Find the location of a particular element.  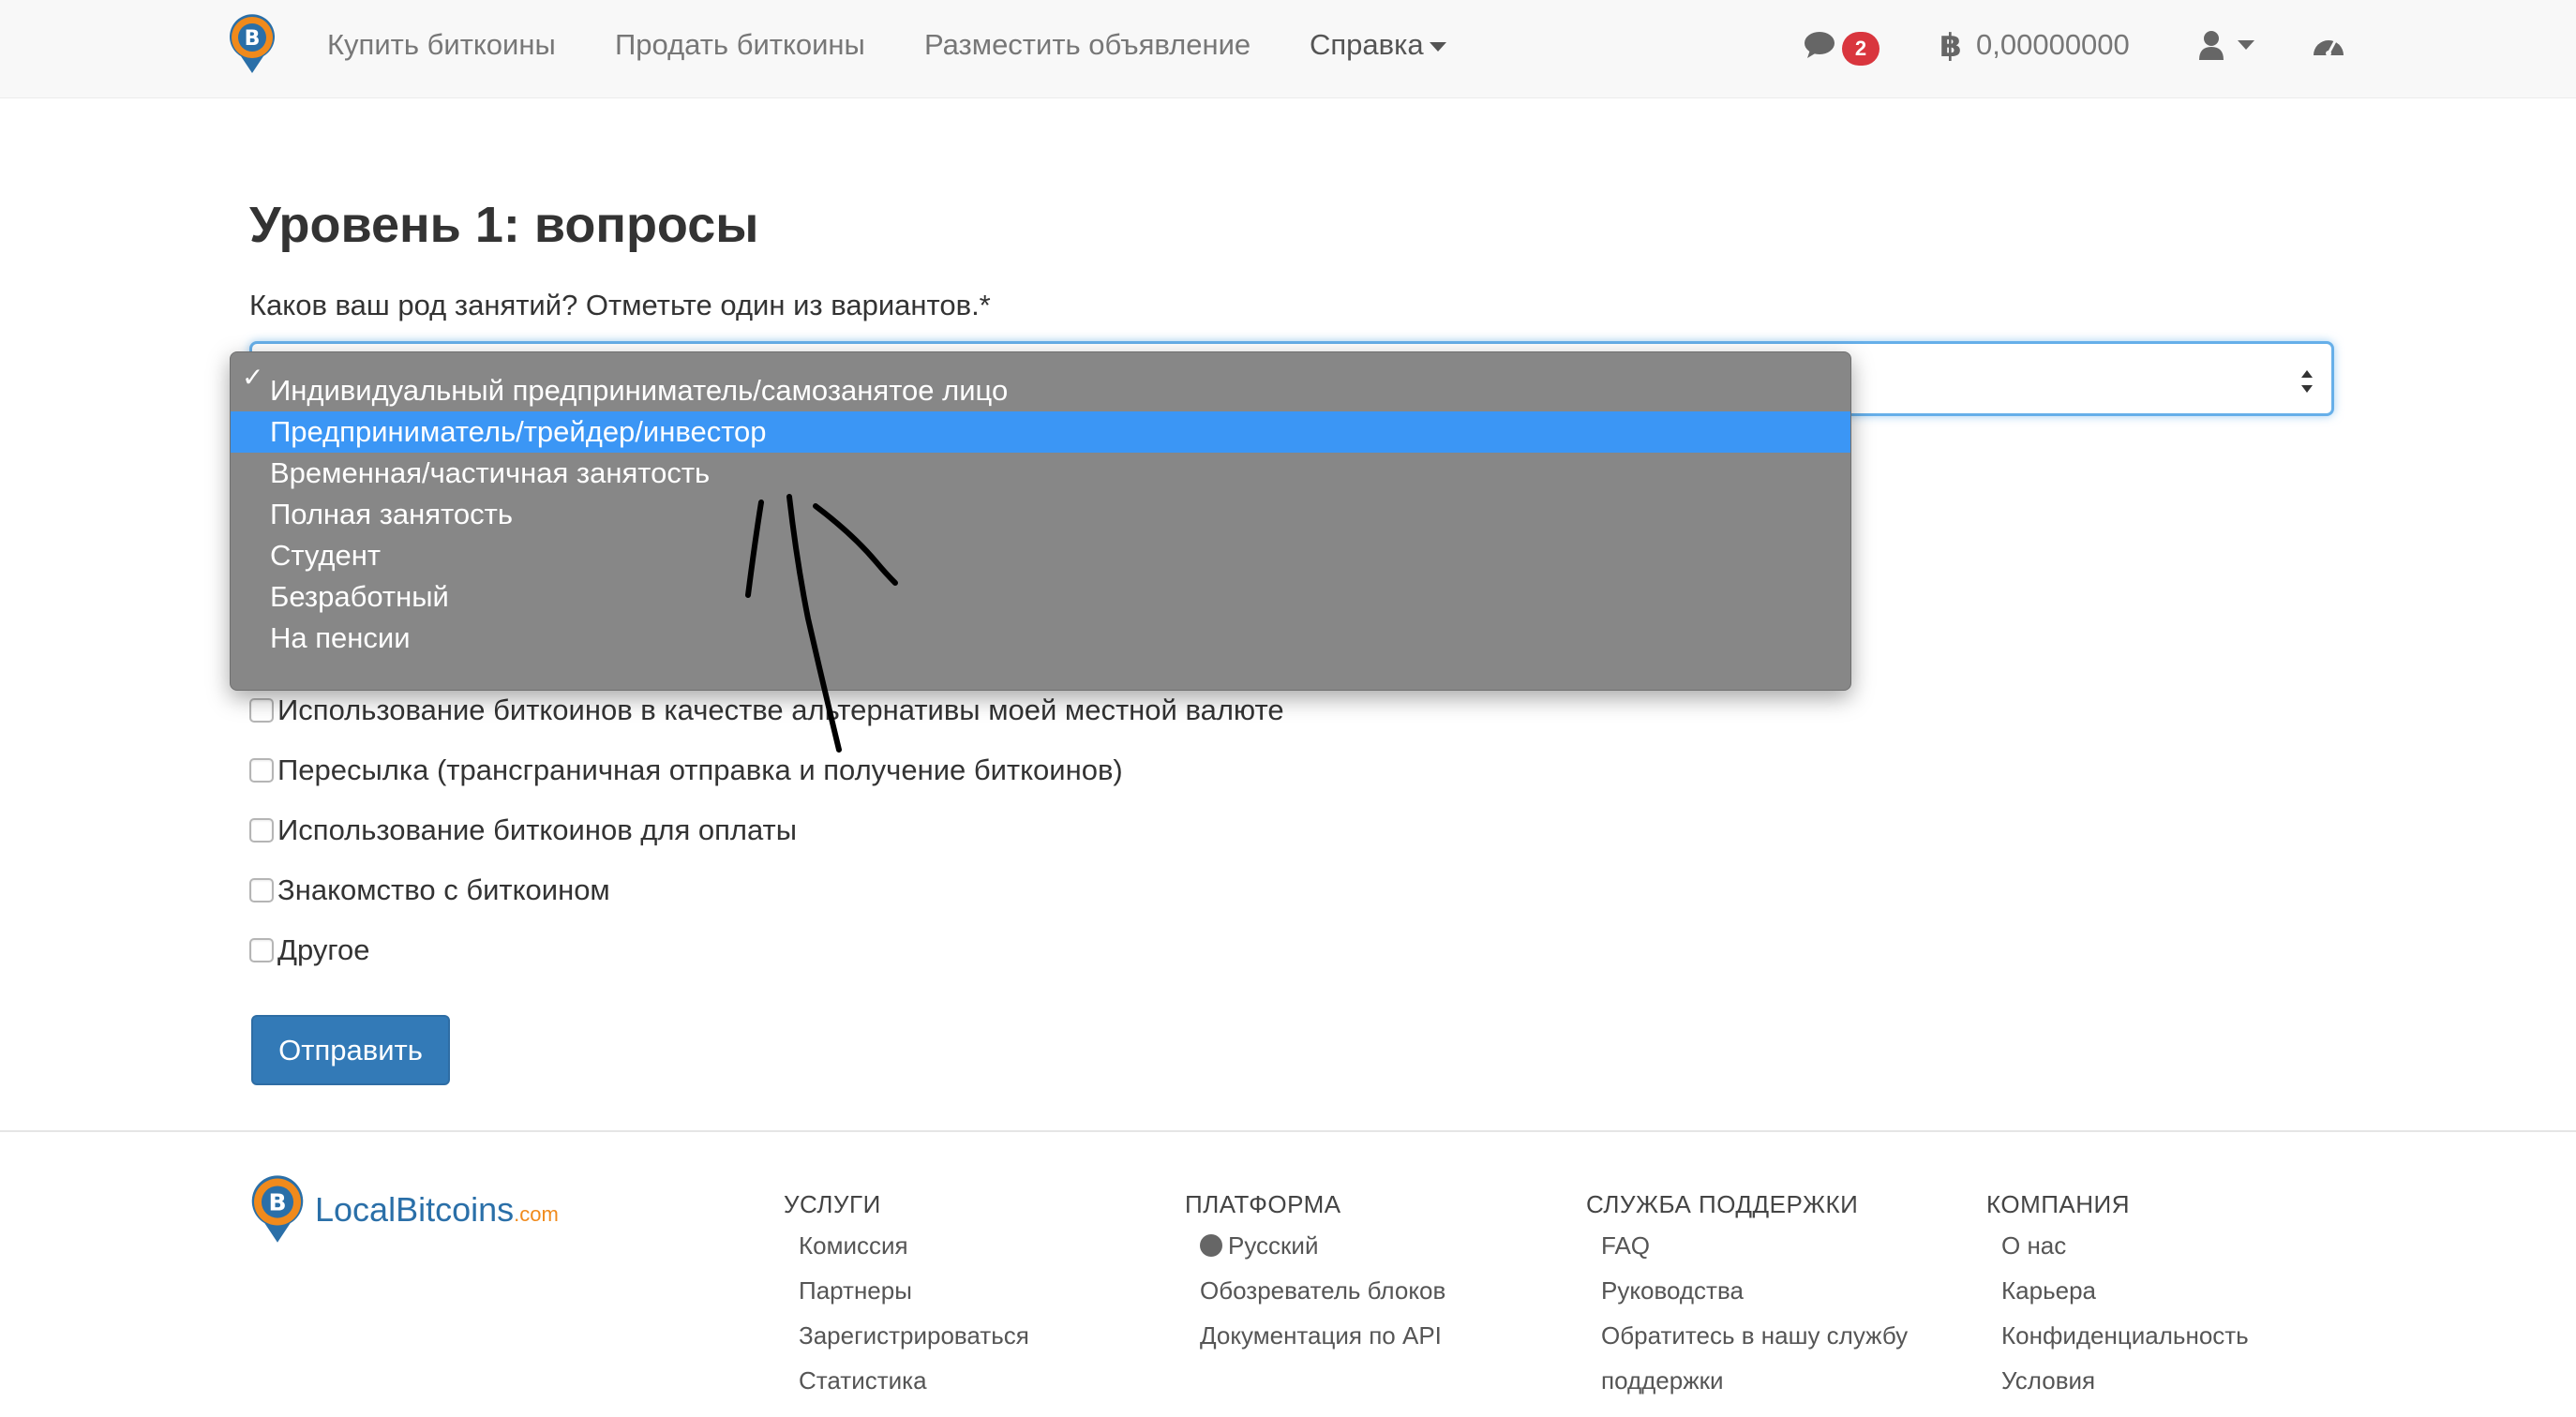

select-arrows-icon is located at coordinates (2307, 382).